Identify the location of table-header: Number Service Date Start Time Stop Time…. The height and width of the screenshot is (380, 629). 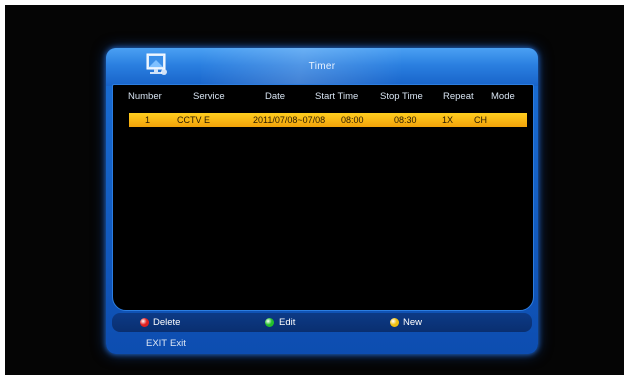
(323, 99).